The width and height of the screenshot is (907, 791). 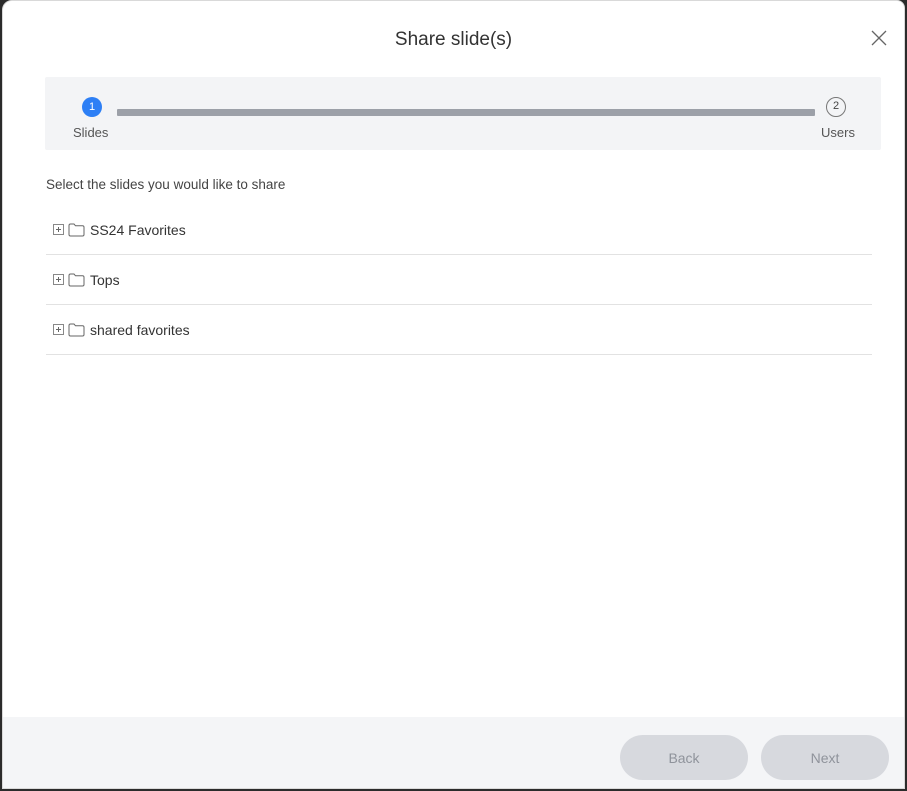 I want to click on dialog-title: Share slide(s), so click(x=453, y=39).